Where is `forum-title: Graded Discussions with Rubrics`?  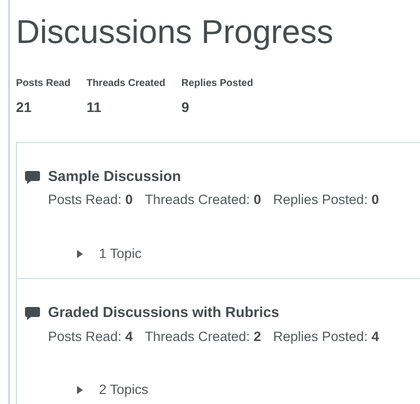 forum-title: Graded Discussions with Rubrics is located at coordinates (164, 313).